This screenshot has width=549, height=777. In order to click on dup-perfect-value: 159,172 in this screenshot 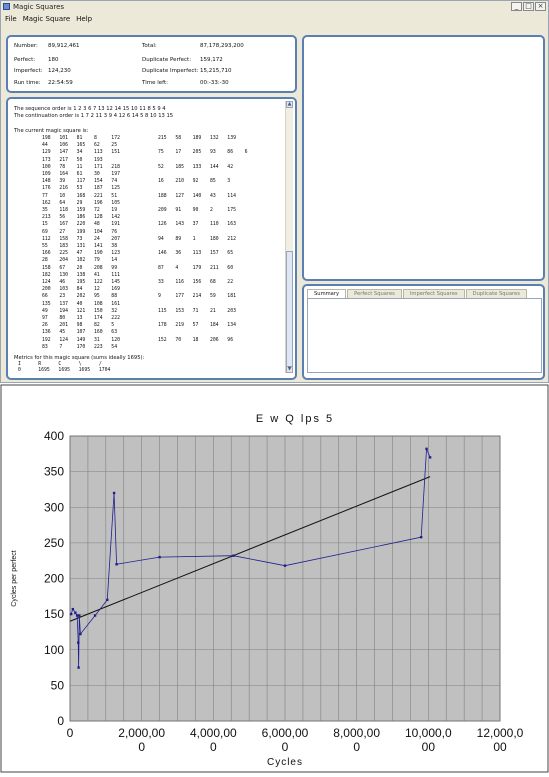, I will do `click(211, 60)`.